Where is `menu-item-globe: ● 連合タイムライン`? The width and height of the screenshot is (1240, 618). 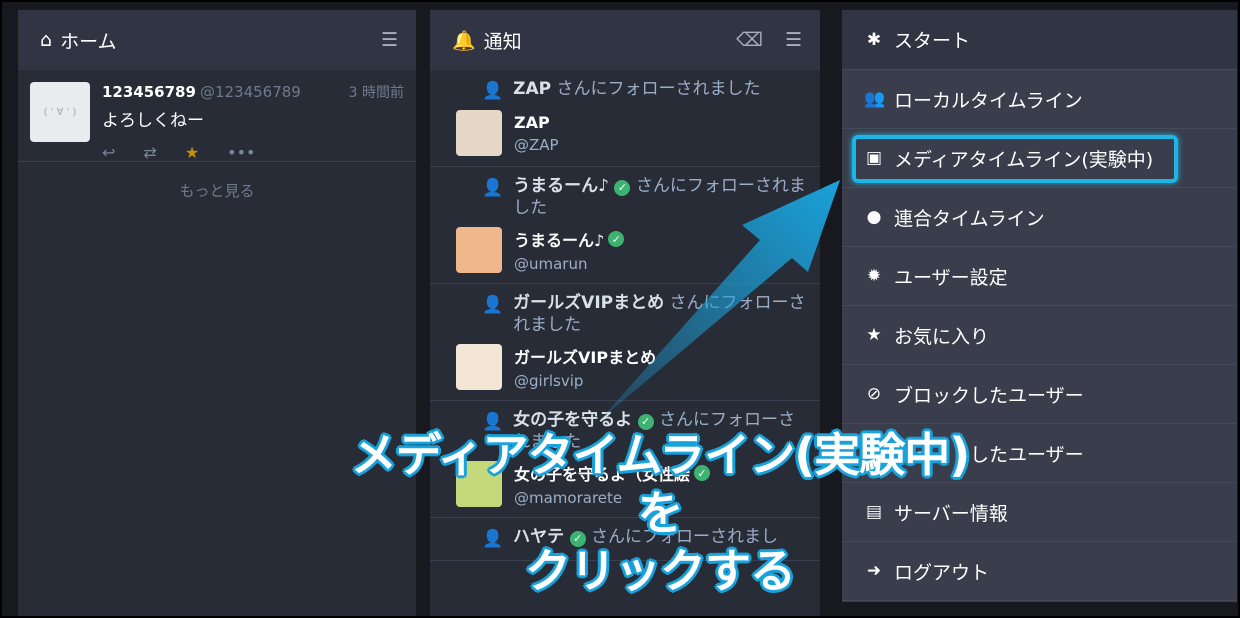
menu-item-globe: ● 連合タイムライン is located at coordinates (1039, 217).